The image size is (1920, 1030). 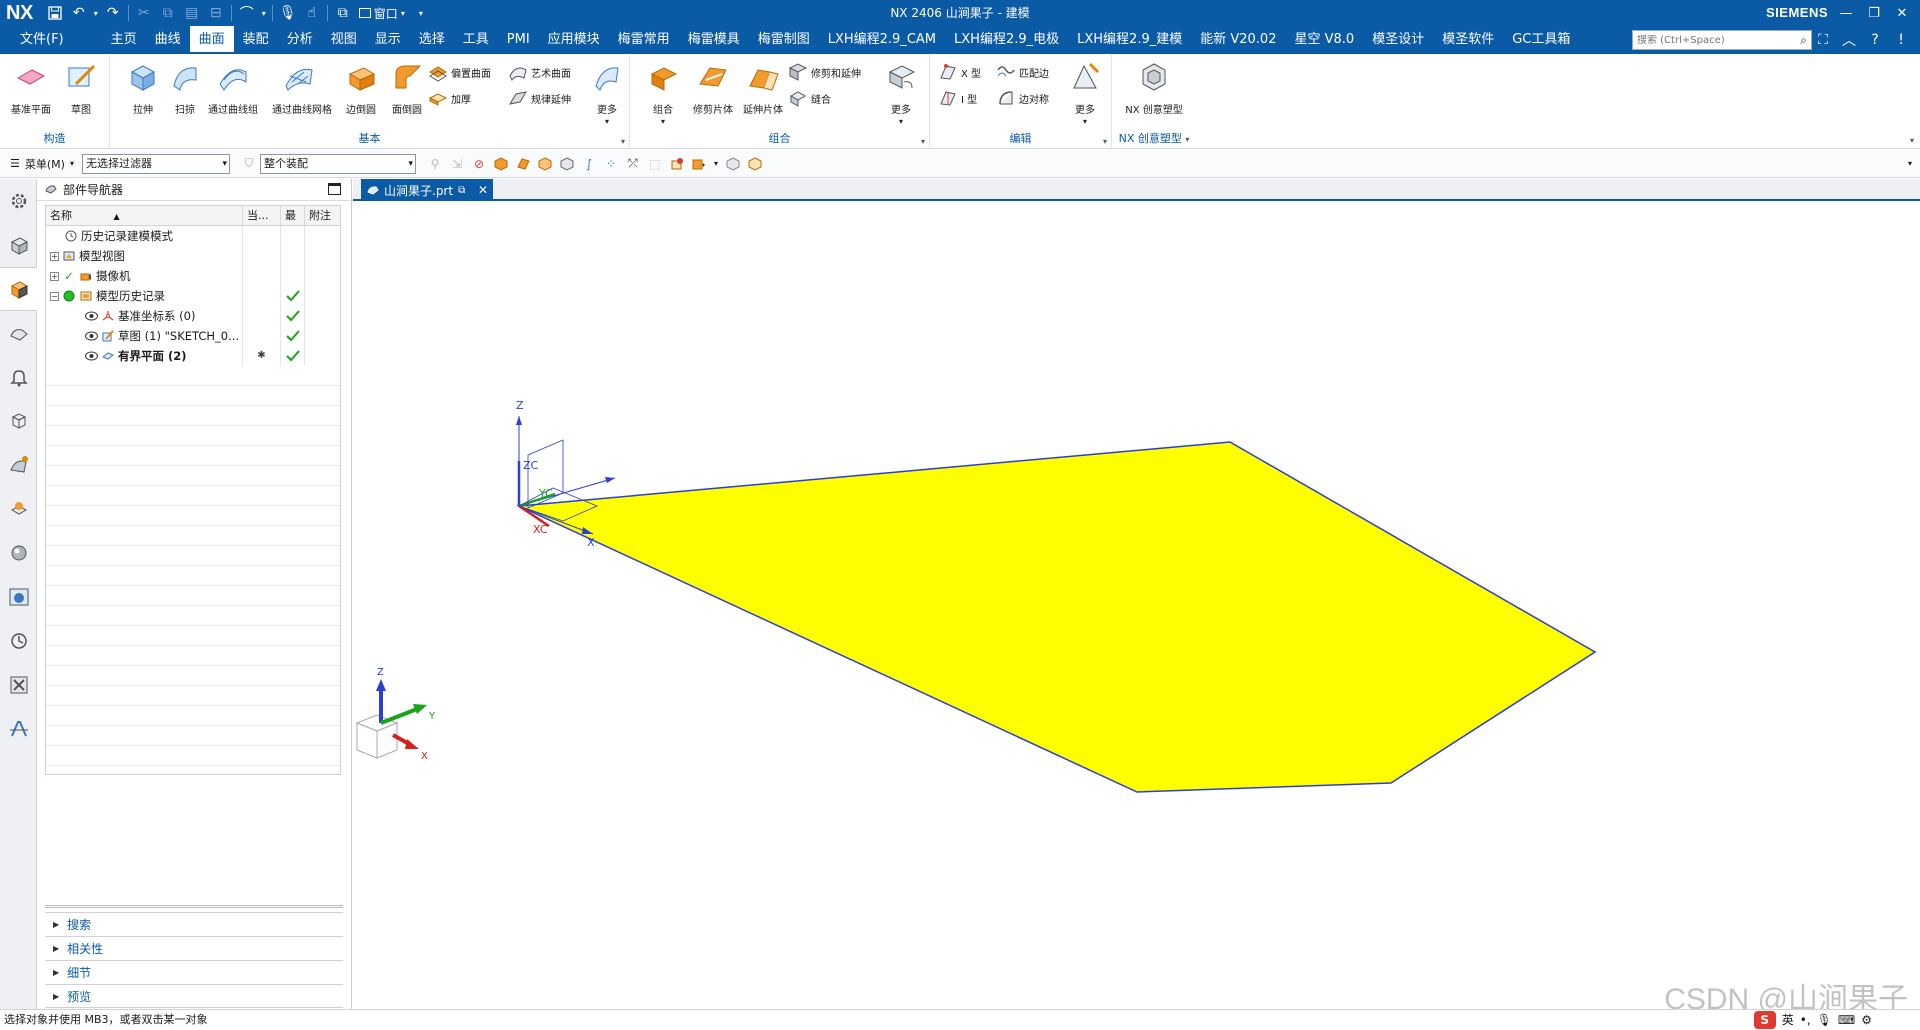 I want to click on reset-filter-icon: ⊘, so click(x=479, y=164).